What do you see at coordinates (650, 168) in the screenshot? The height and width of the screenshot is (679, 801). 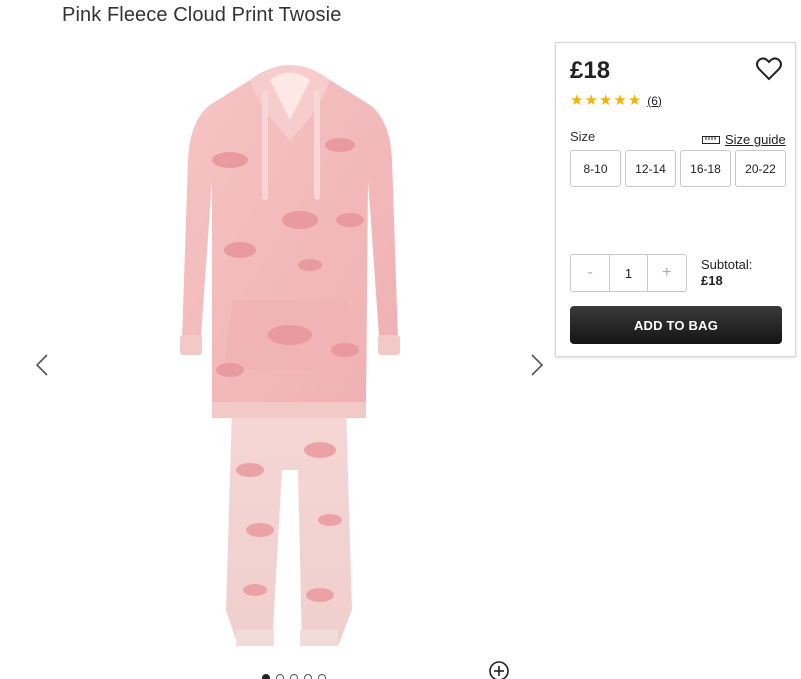 I see `size-option: 12-14` at bounding box center [650, 168].